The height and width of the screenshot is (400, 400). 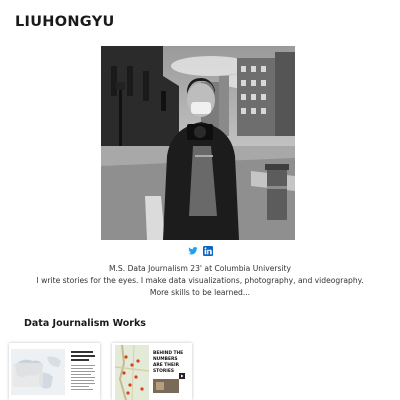 What do you see at coordinates (65, 22) in the screenshot?
I see `site-title: LIUHONGYU` at bounding box center [65, 22].